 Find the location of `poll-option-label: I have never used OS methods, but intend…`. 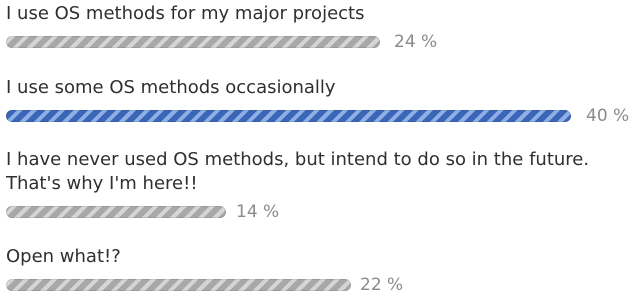

poll-option-label: I have never used OS methods, but intend… is located at coordinates (298, 171).